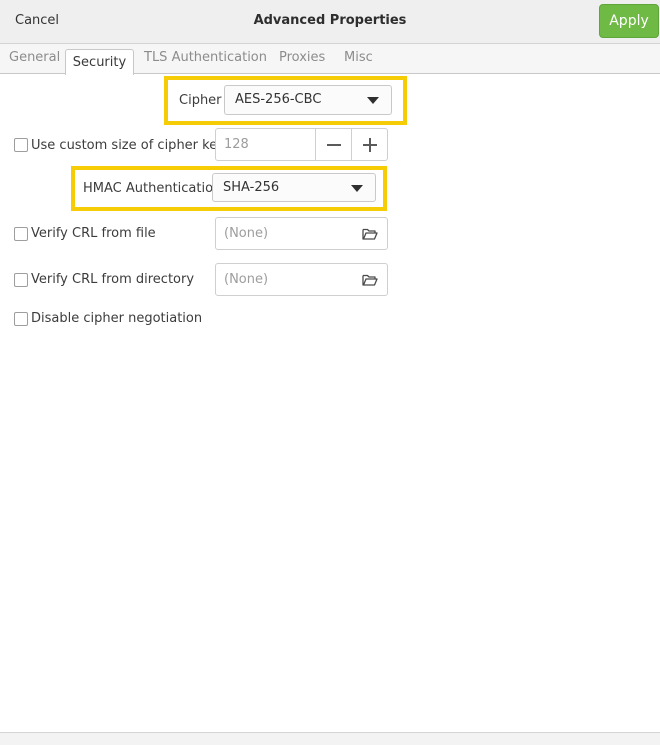 This screenshot has height=745, width=660. What do you see at coordinates (236, 144) in the screenshot?
I see `key-size-input: 128` at bounding box center [236, 144].